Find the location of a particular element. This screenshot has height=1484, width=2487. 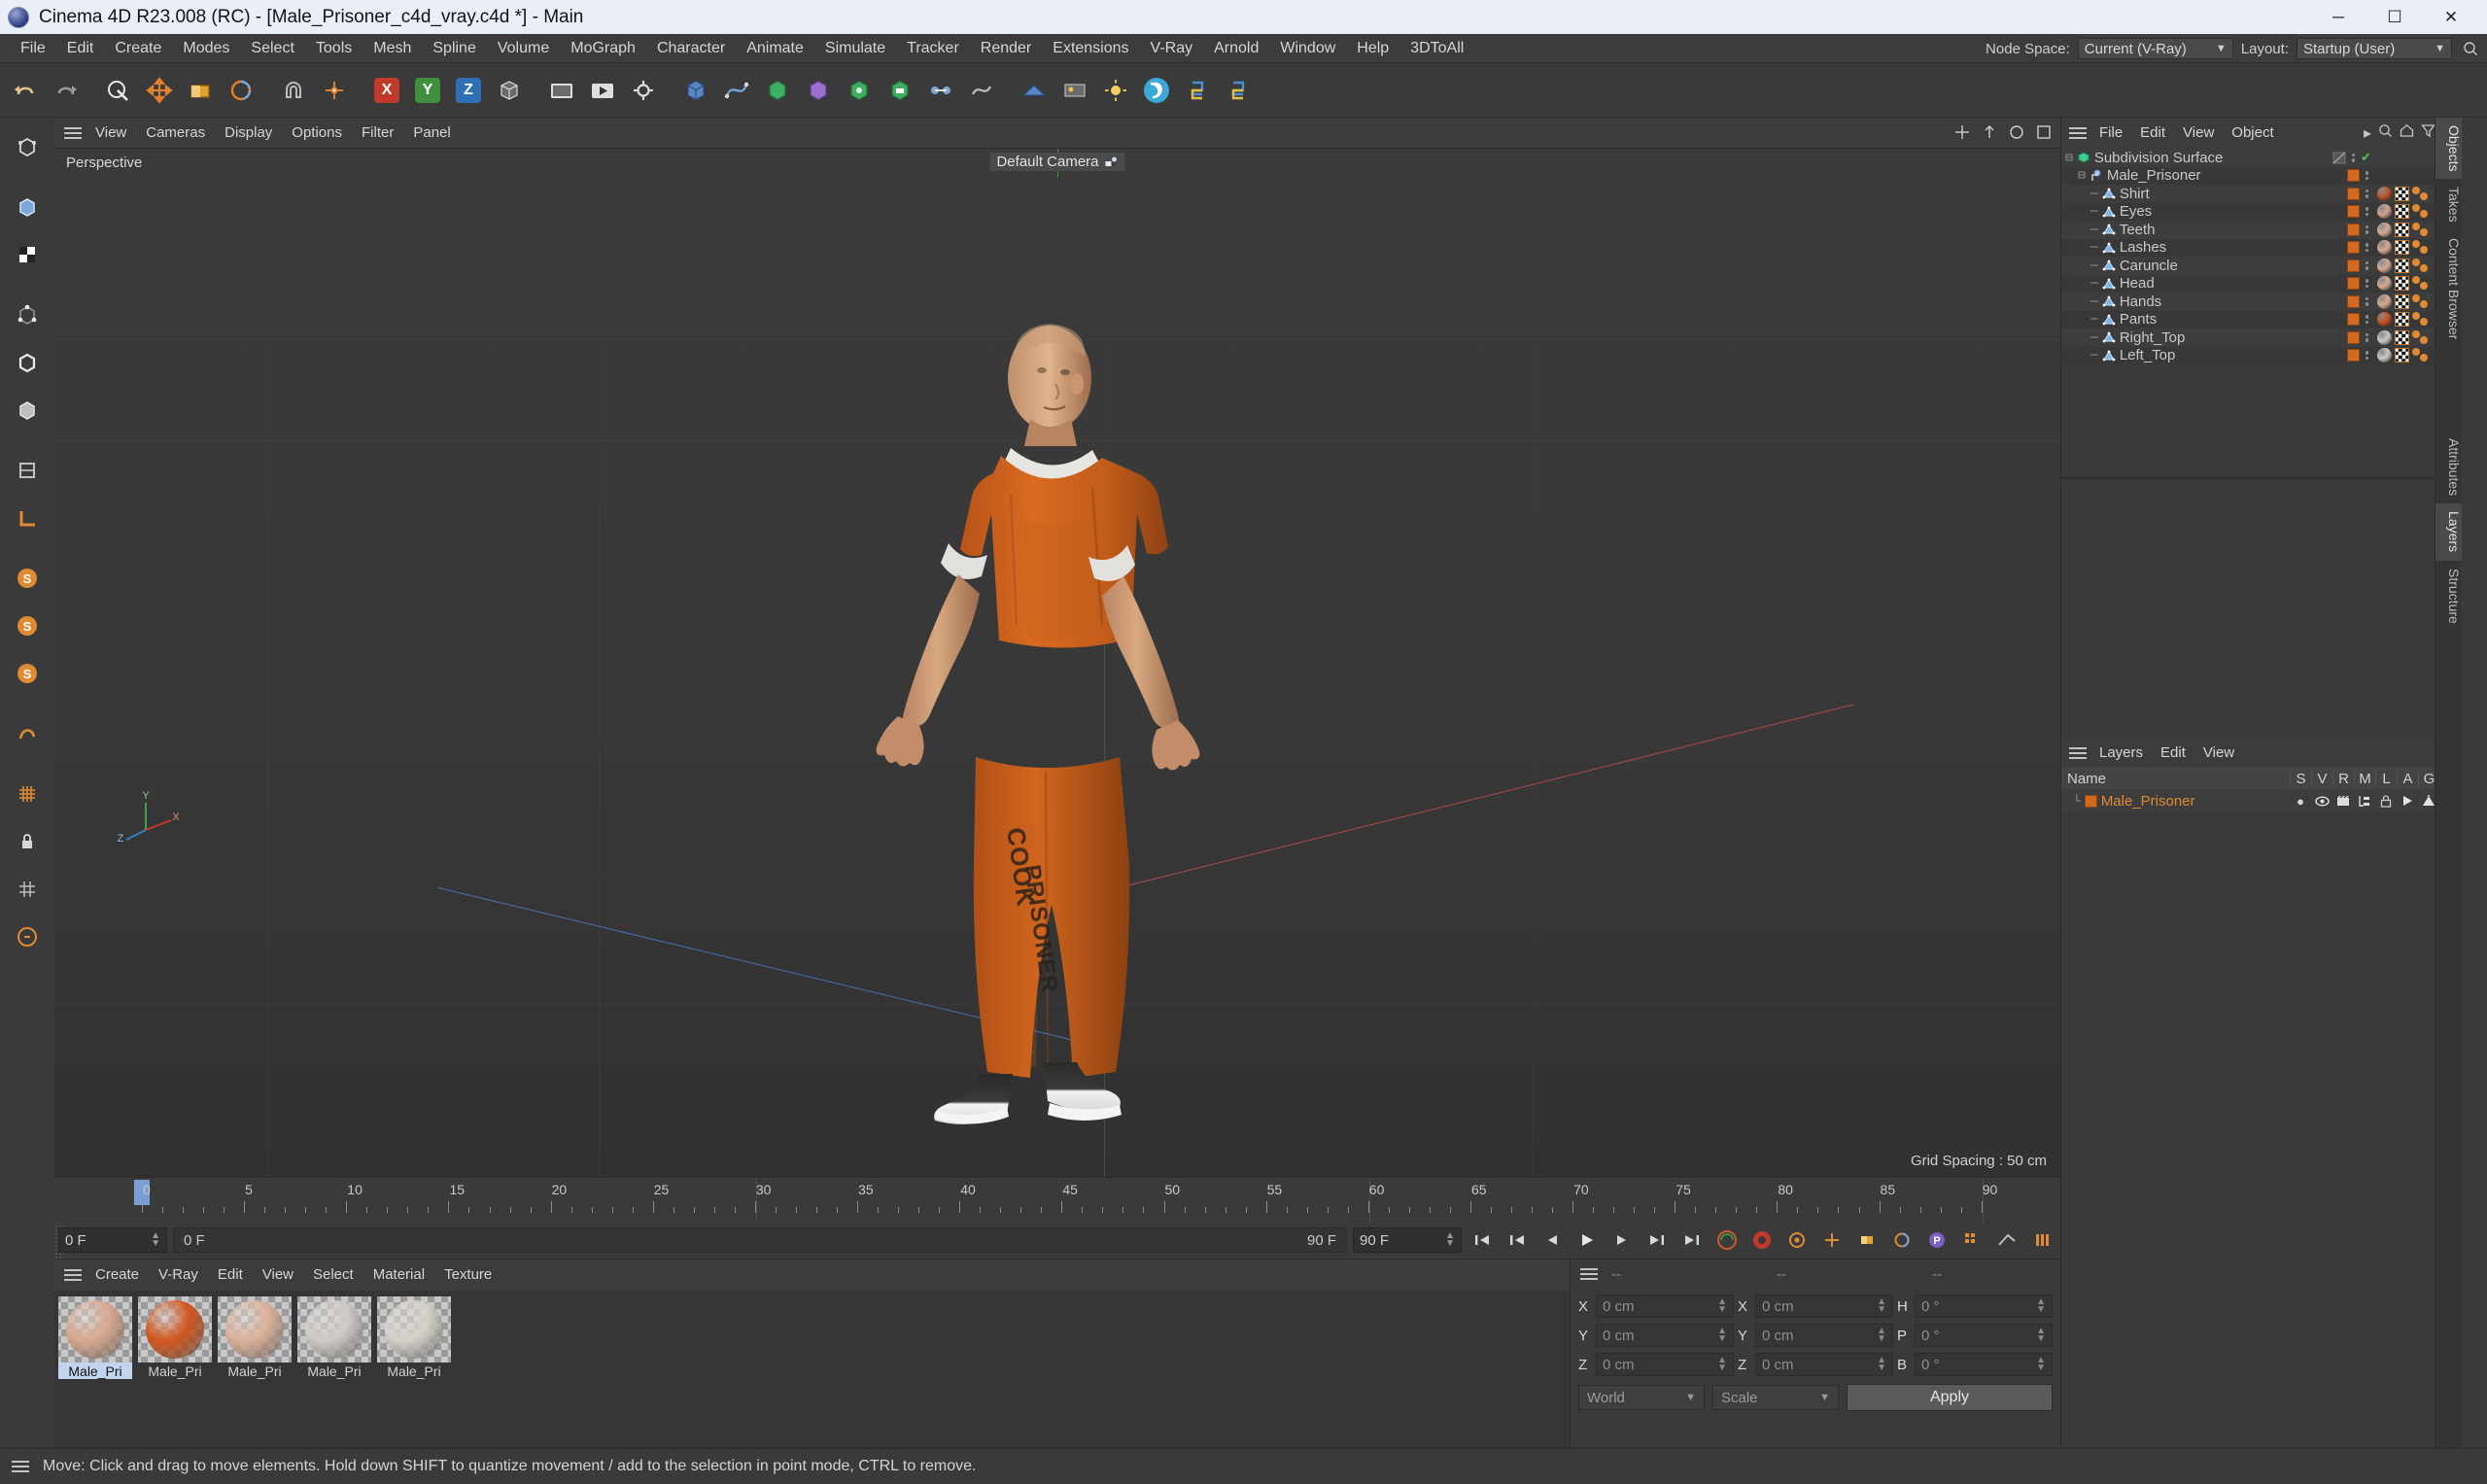

add-spline-button is located at coordinates (737, 90).